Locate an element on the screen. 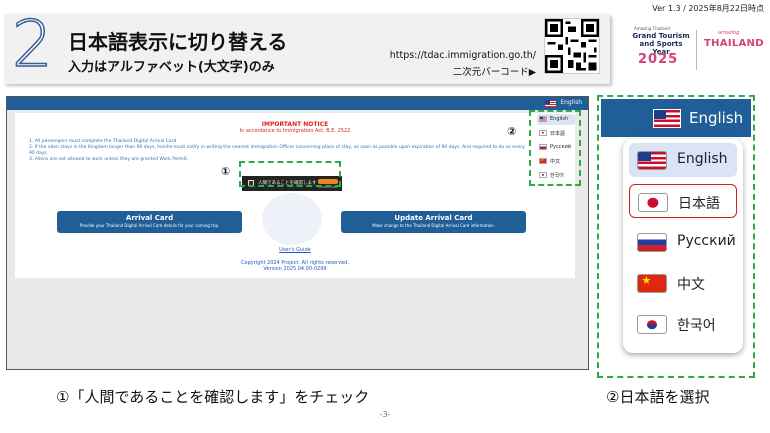 This screenshot has width=770, height=433. mini-lang-korean: 한국어 is located at coordinates (556, 175).